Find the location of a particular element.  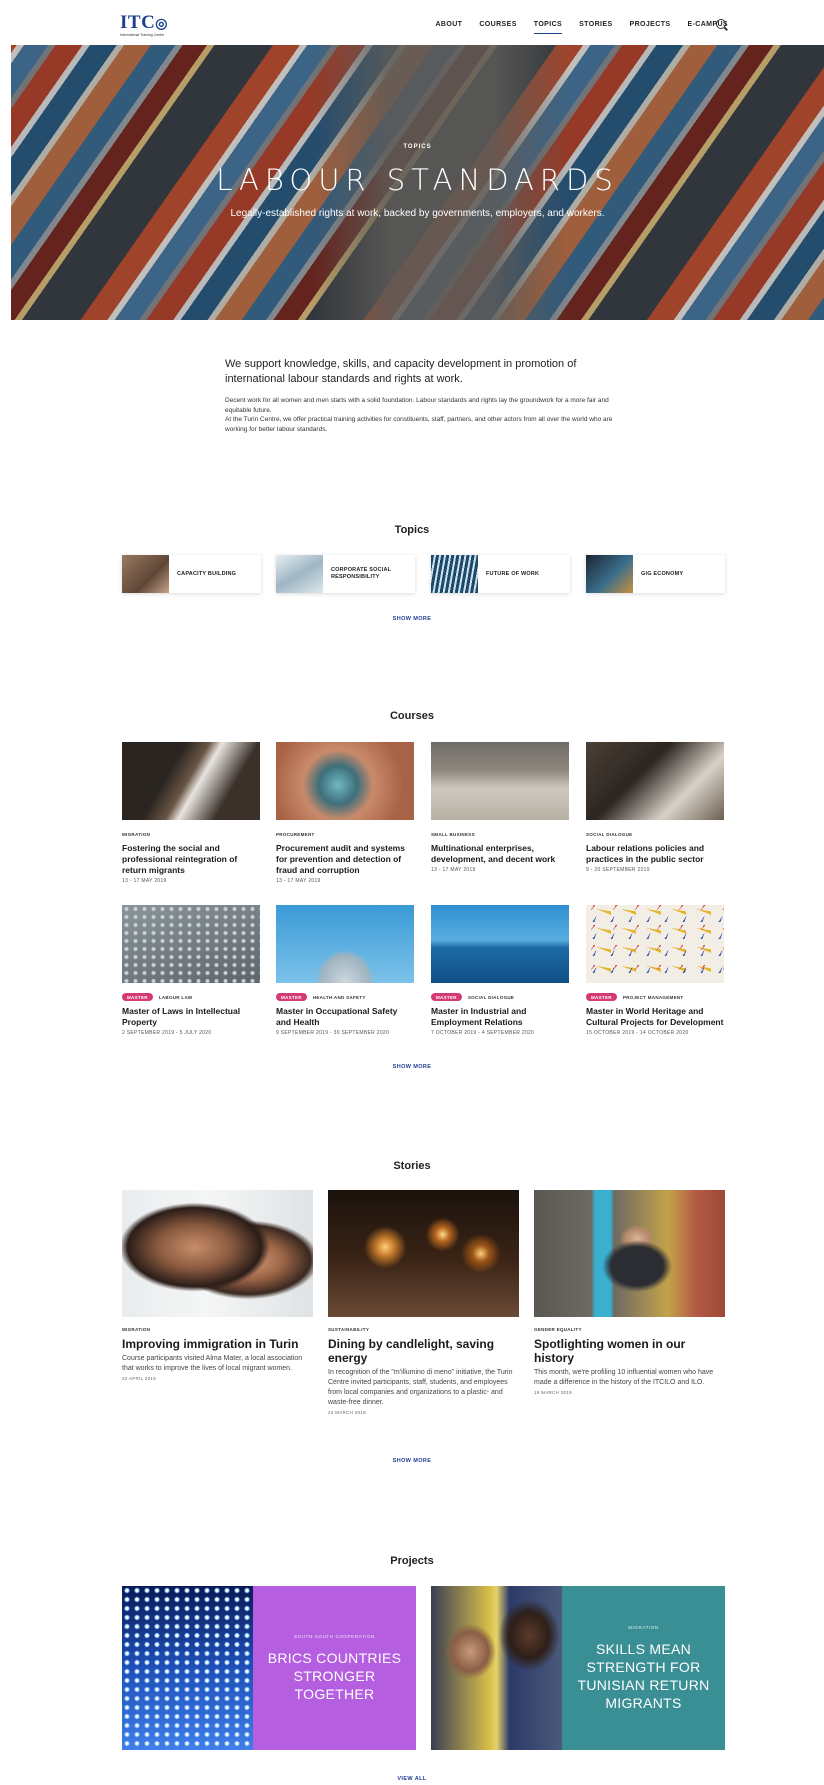

topic-card: GIG ECONOMY is located at coordinates (655, 574).